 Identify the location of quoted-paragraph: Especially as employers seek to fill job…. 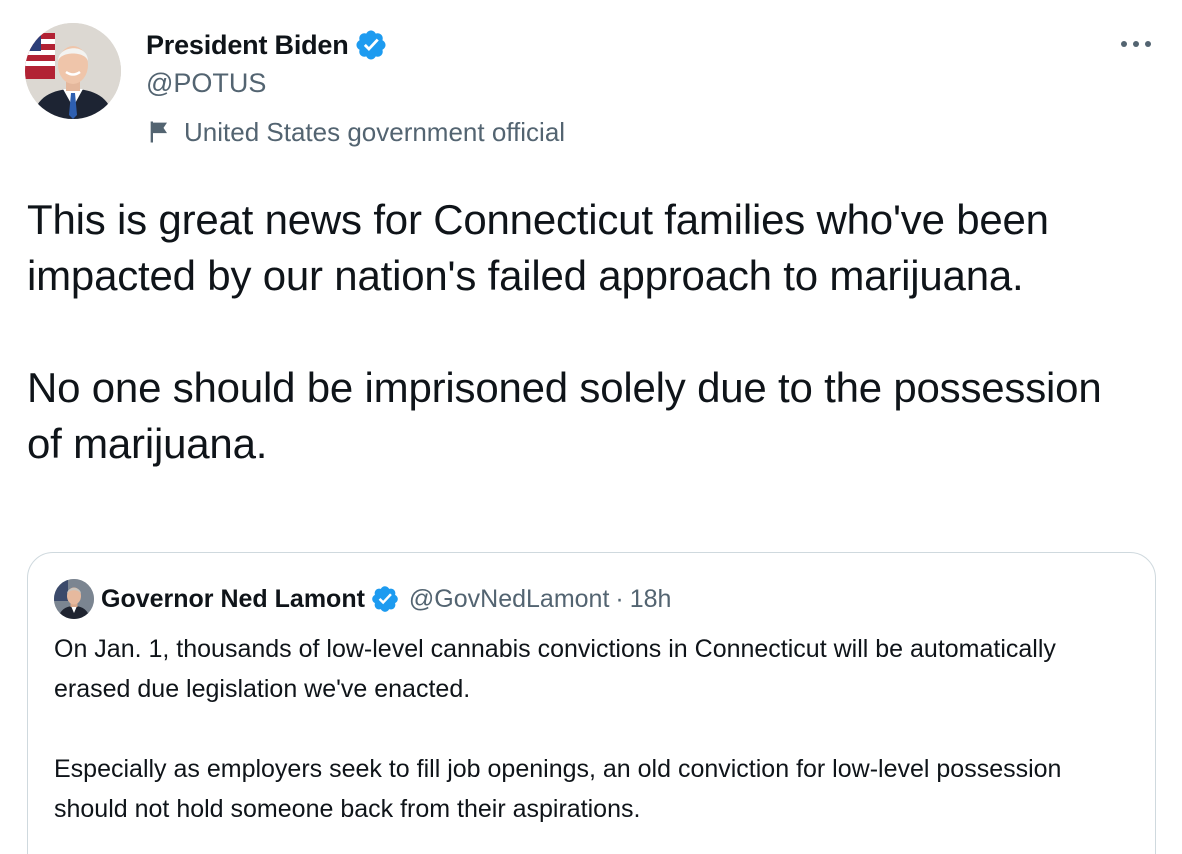
(558, 789).